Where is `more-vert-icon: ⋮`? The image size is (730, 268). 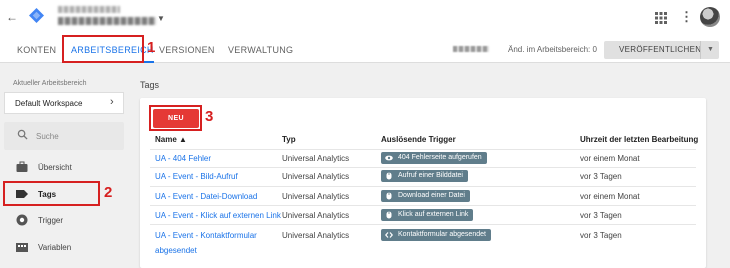 more-vert-icon: ⋮ is located at coordinates (686, 17).